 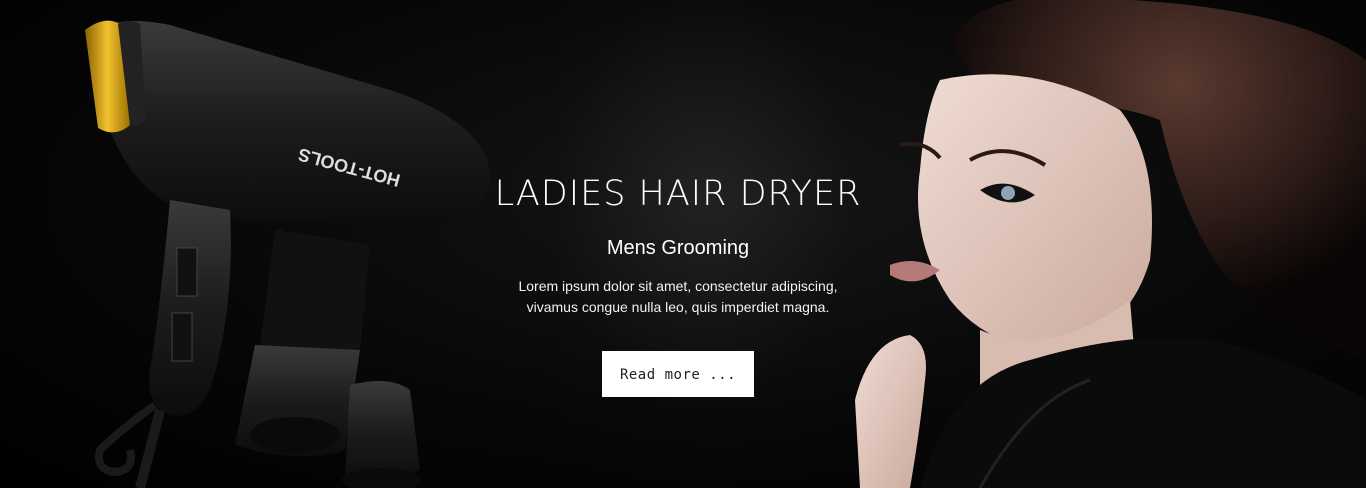 What do you see at coordinates (382, 434) in the screenshot?
I see `nozzle-attachment` at bounding box center [382, 434].